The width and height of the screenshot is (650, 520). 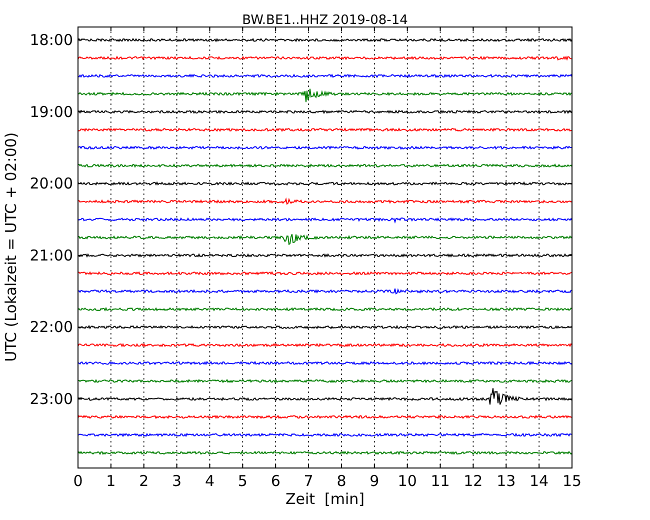 I want to click on chart-title: BW.BE1..HHZ 2019-08-14, so click(x=325, y=20).